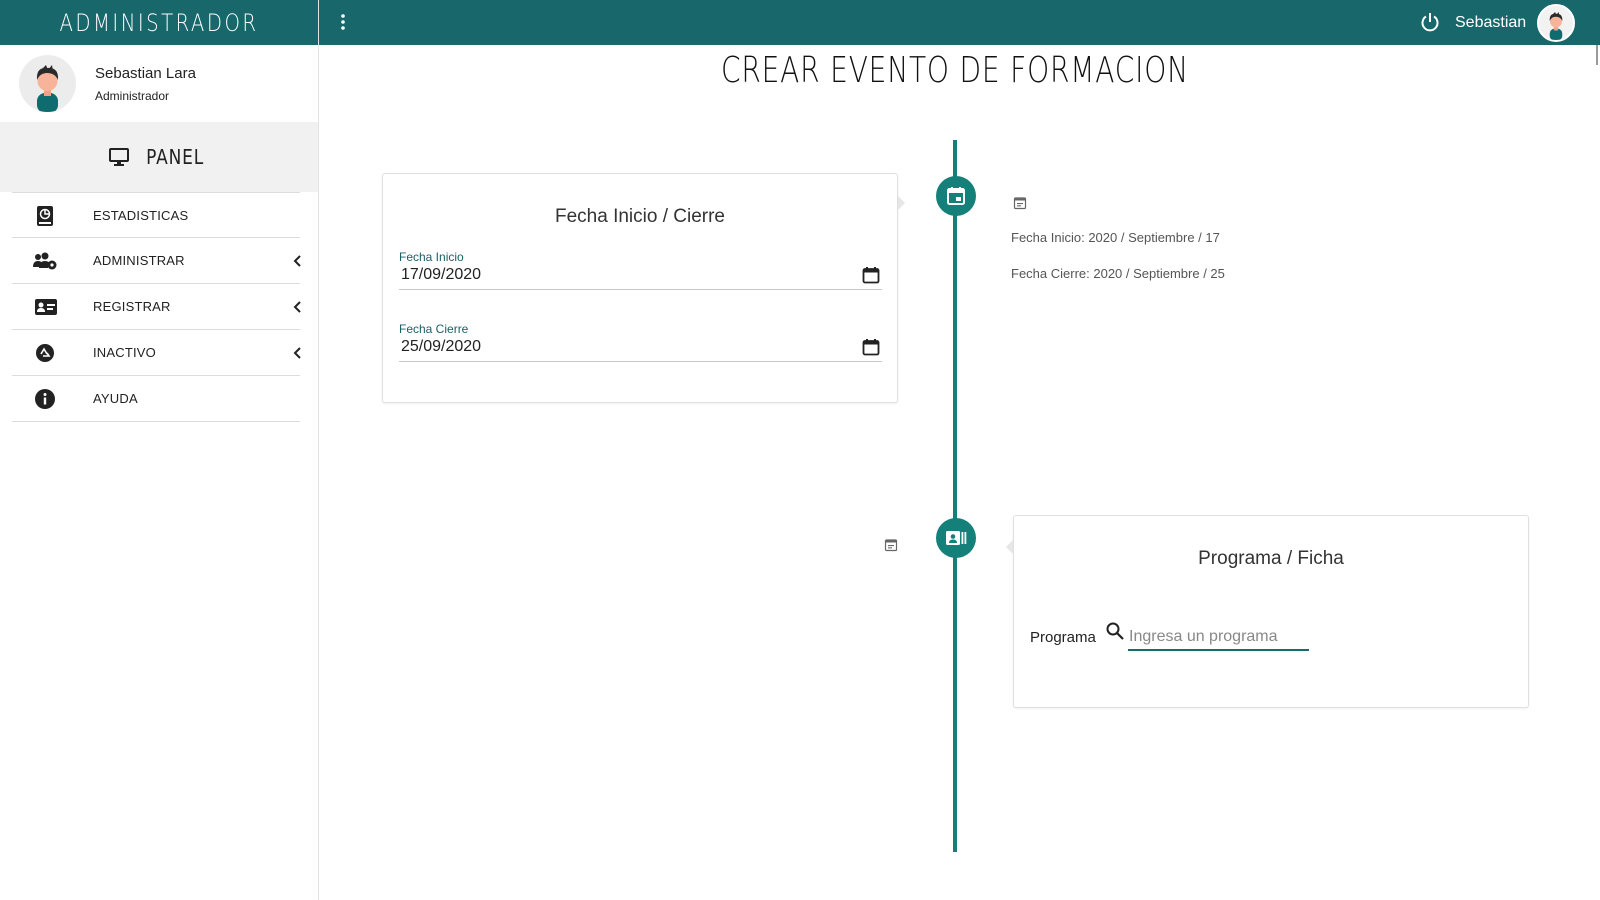  I want to click on sidebar-item-registrar: REGISTRAR, so click(156, 307).